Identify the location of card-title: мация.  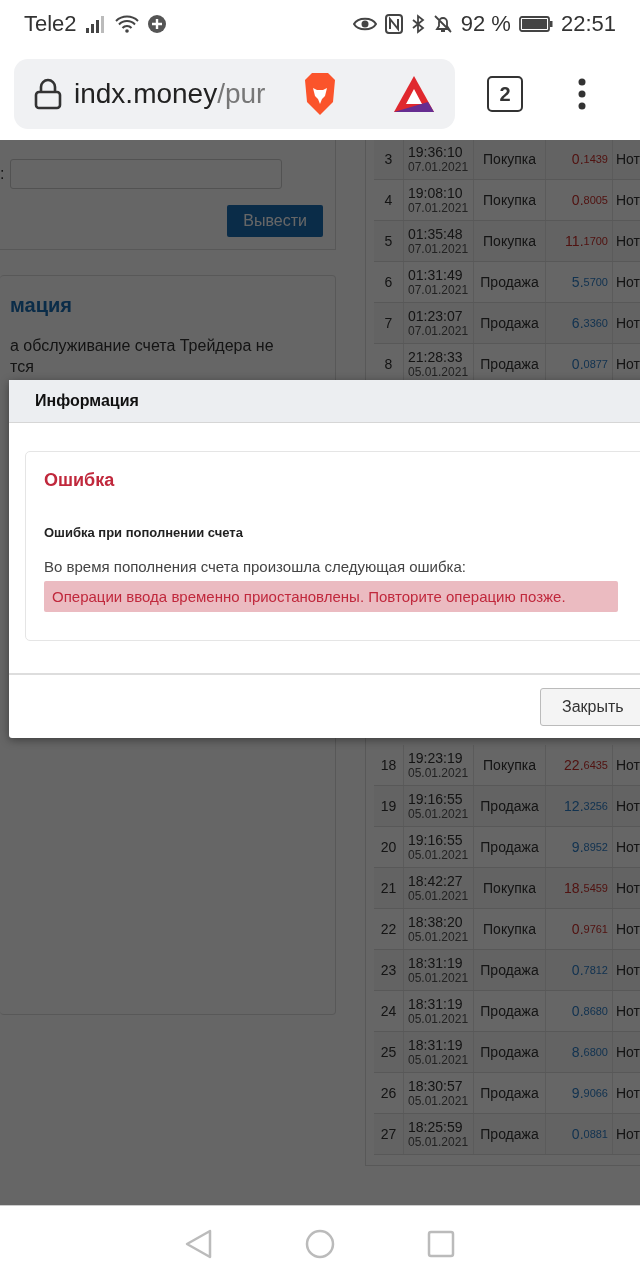
(41, 305).